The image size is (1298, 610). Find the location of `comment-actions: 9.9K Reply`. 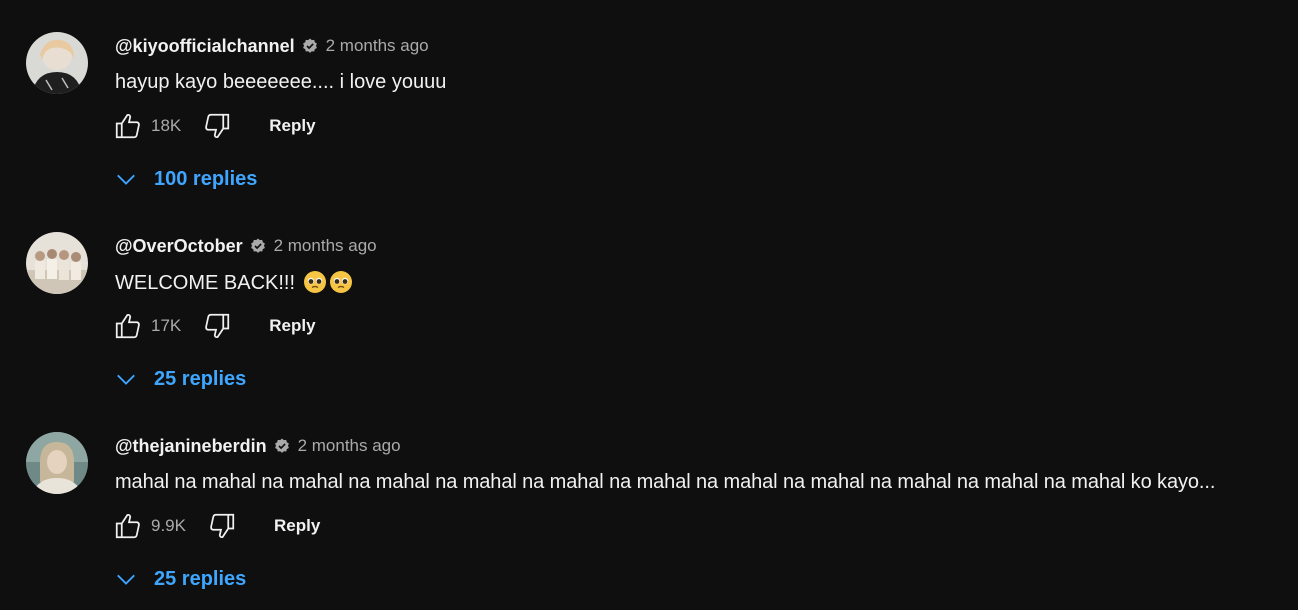

comment-actions: 9.9K Reply is located at coordinates (216, 526).